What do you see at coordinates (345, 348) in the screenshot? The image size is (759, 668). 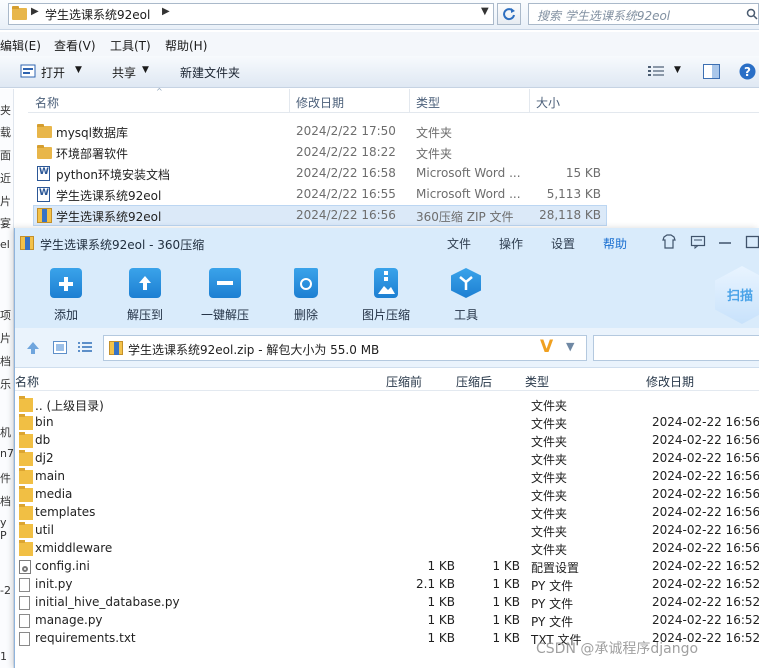 I see `archive-path-field: 学生选课系统92eol.zip - 解包大小为 55.0 MB V ▼` at bounding box center [345, 348].